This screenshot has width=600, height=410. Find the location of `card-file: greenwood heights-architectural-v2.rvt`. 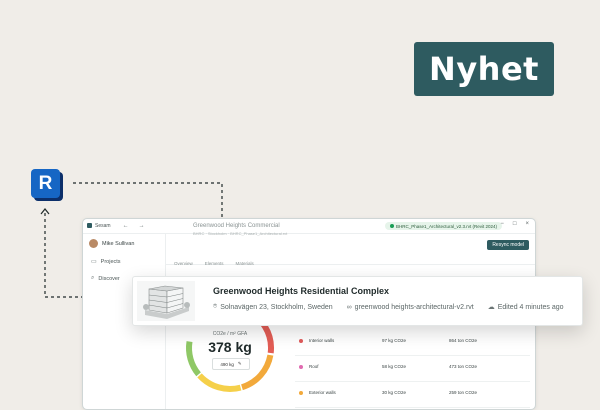

card-file: greenwood heights-architectural-v2.rvt is located at coordinates (414, 307).